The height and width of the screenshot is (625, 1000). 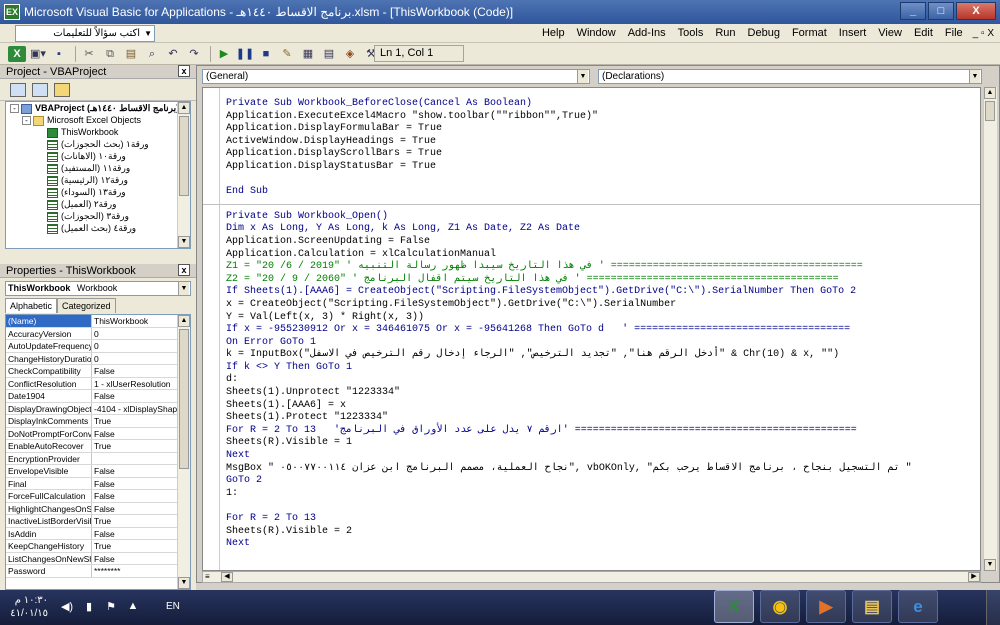 I want to click on property-row: Final False, so click(x=98, y=483).